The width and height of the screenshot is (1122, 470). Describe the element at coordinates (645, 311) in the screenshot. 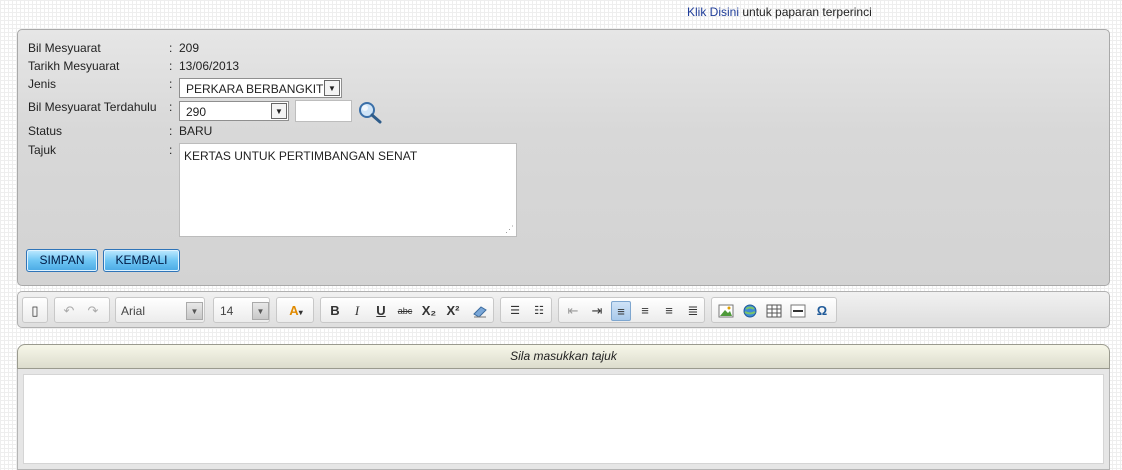

I see `align-center-icon: ≡` at that location.